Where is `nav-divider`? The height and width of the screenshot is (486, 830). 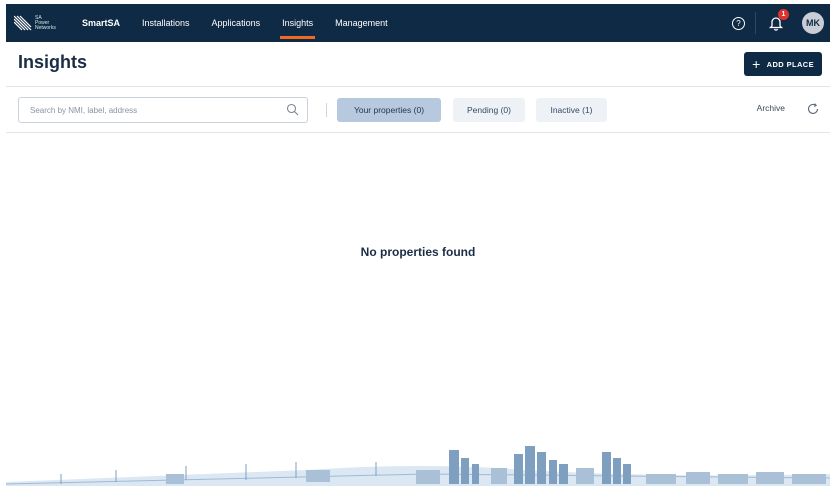
nav-divider is located at coordinates (755, 23).